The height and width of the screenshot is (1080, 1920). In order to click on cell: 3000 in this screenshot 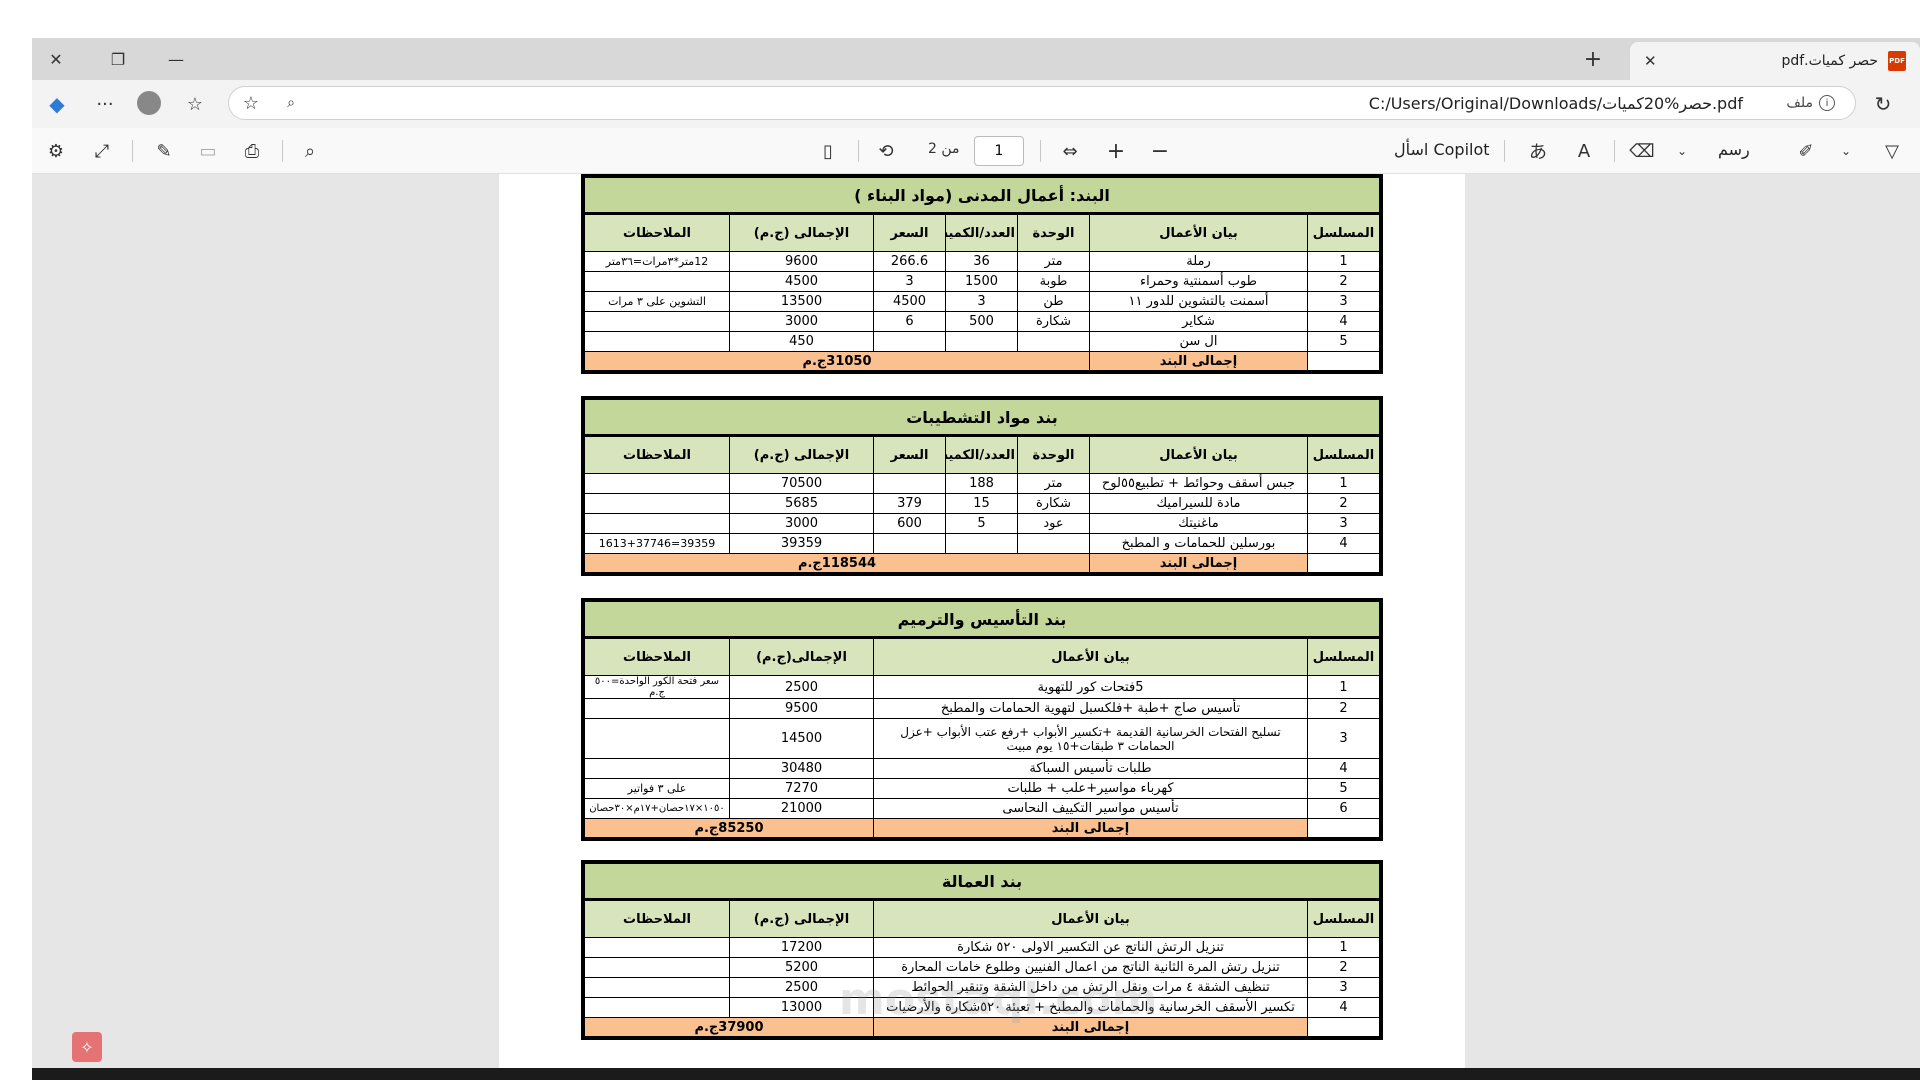, I will do `click(801, 321)`.